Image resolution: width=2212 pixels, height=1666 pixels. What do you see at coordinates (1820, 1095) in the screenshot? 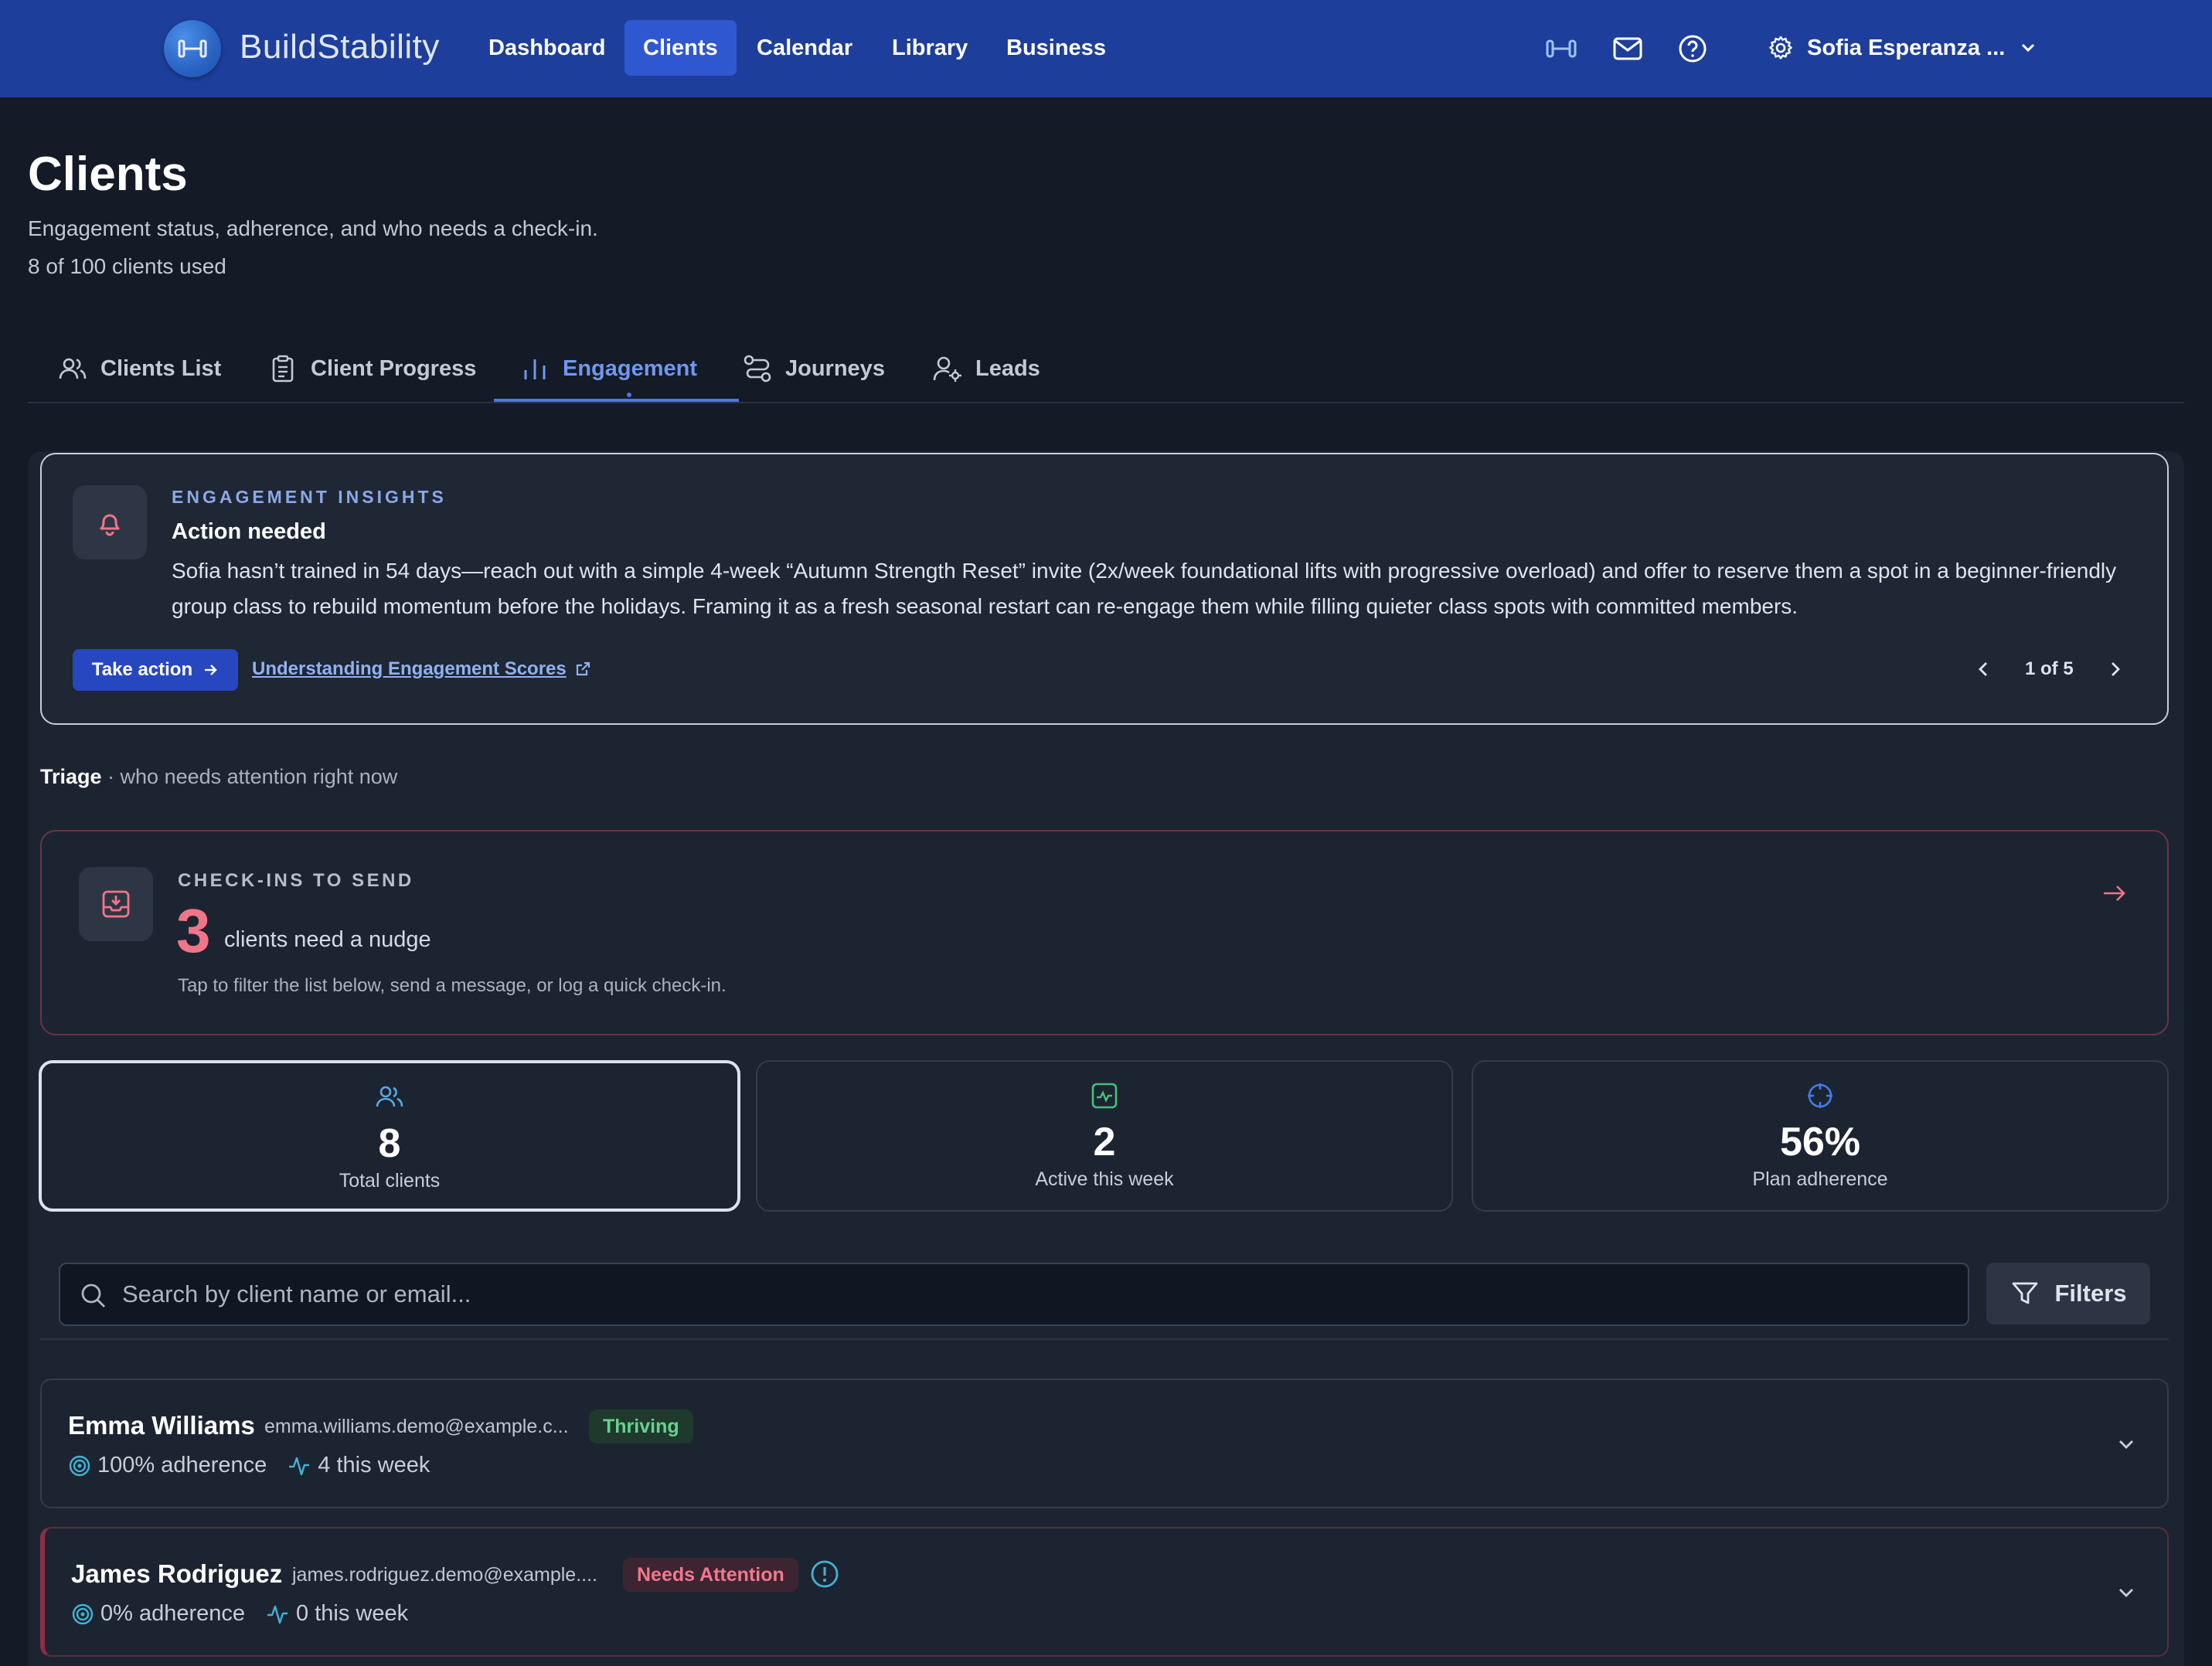
I see `crosshair-icon` at bounding box center [1820, 1095].